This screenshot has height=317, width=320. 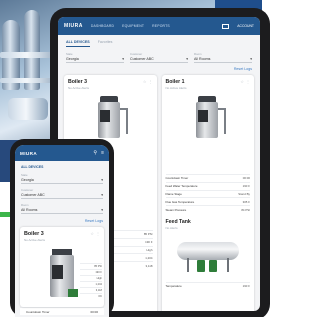 I want to click on mail-icon, so click(x=226, y=26).